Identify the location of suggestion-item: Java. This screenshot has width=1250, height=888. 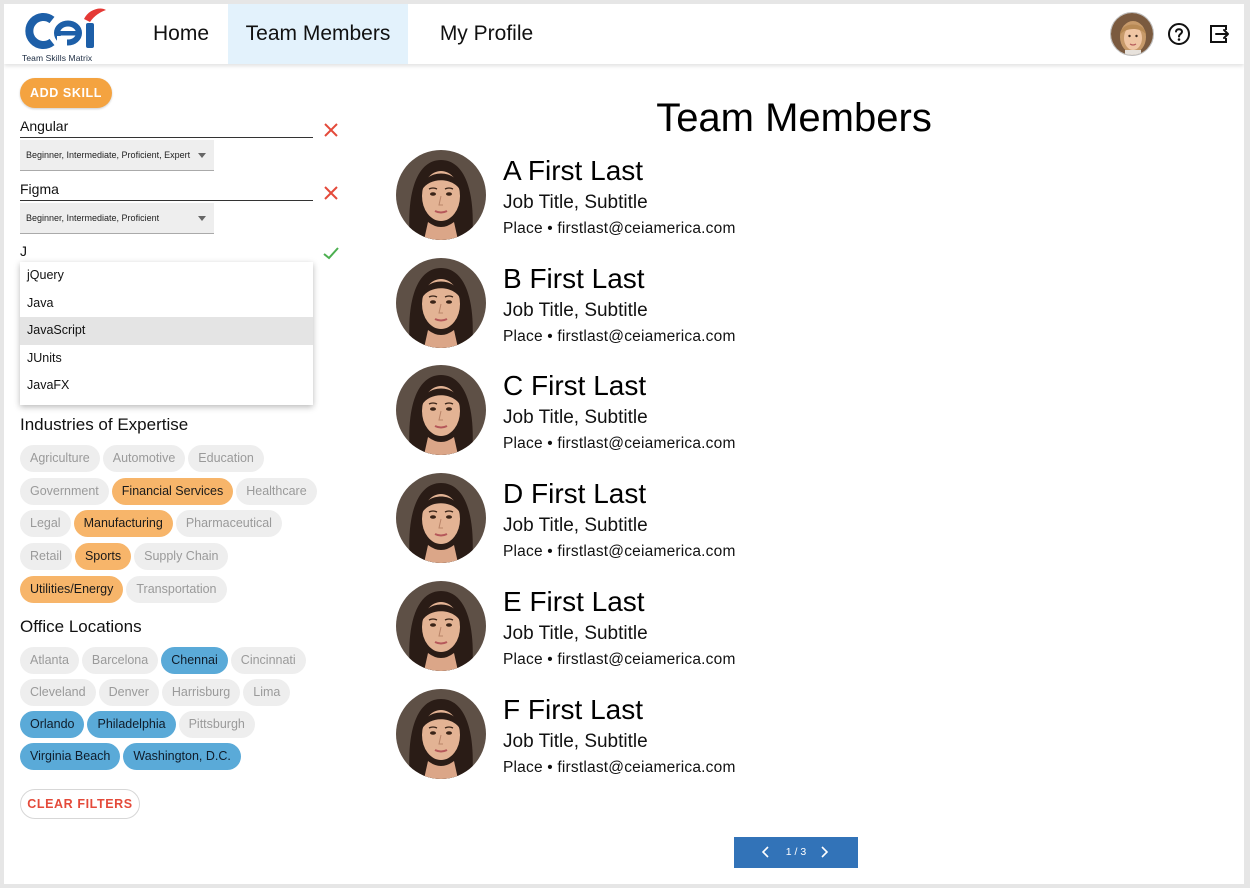
(166, 304).